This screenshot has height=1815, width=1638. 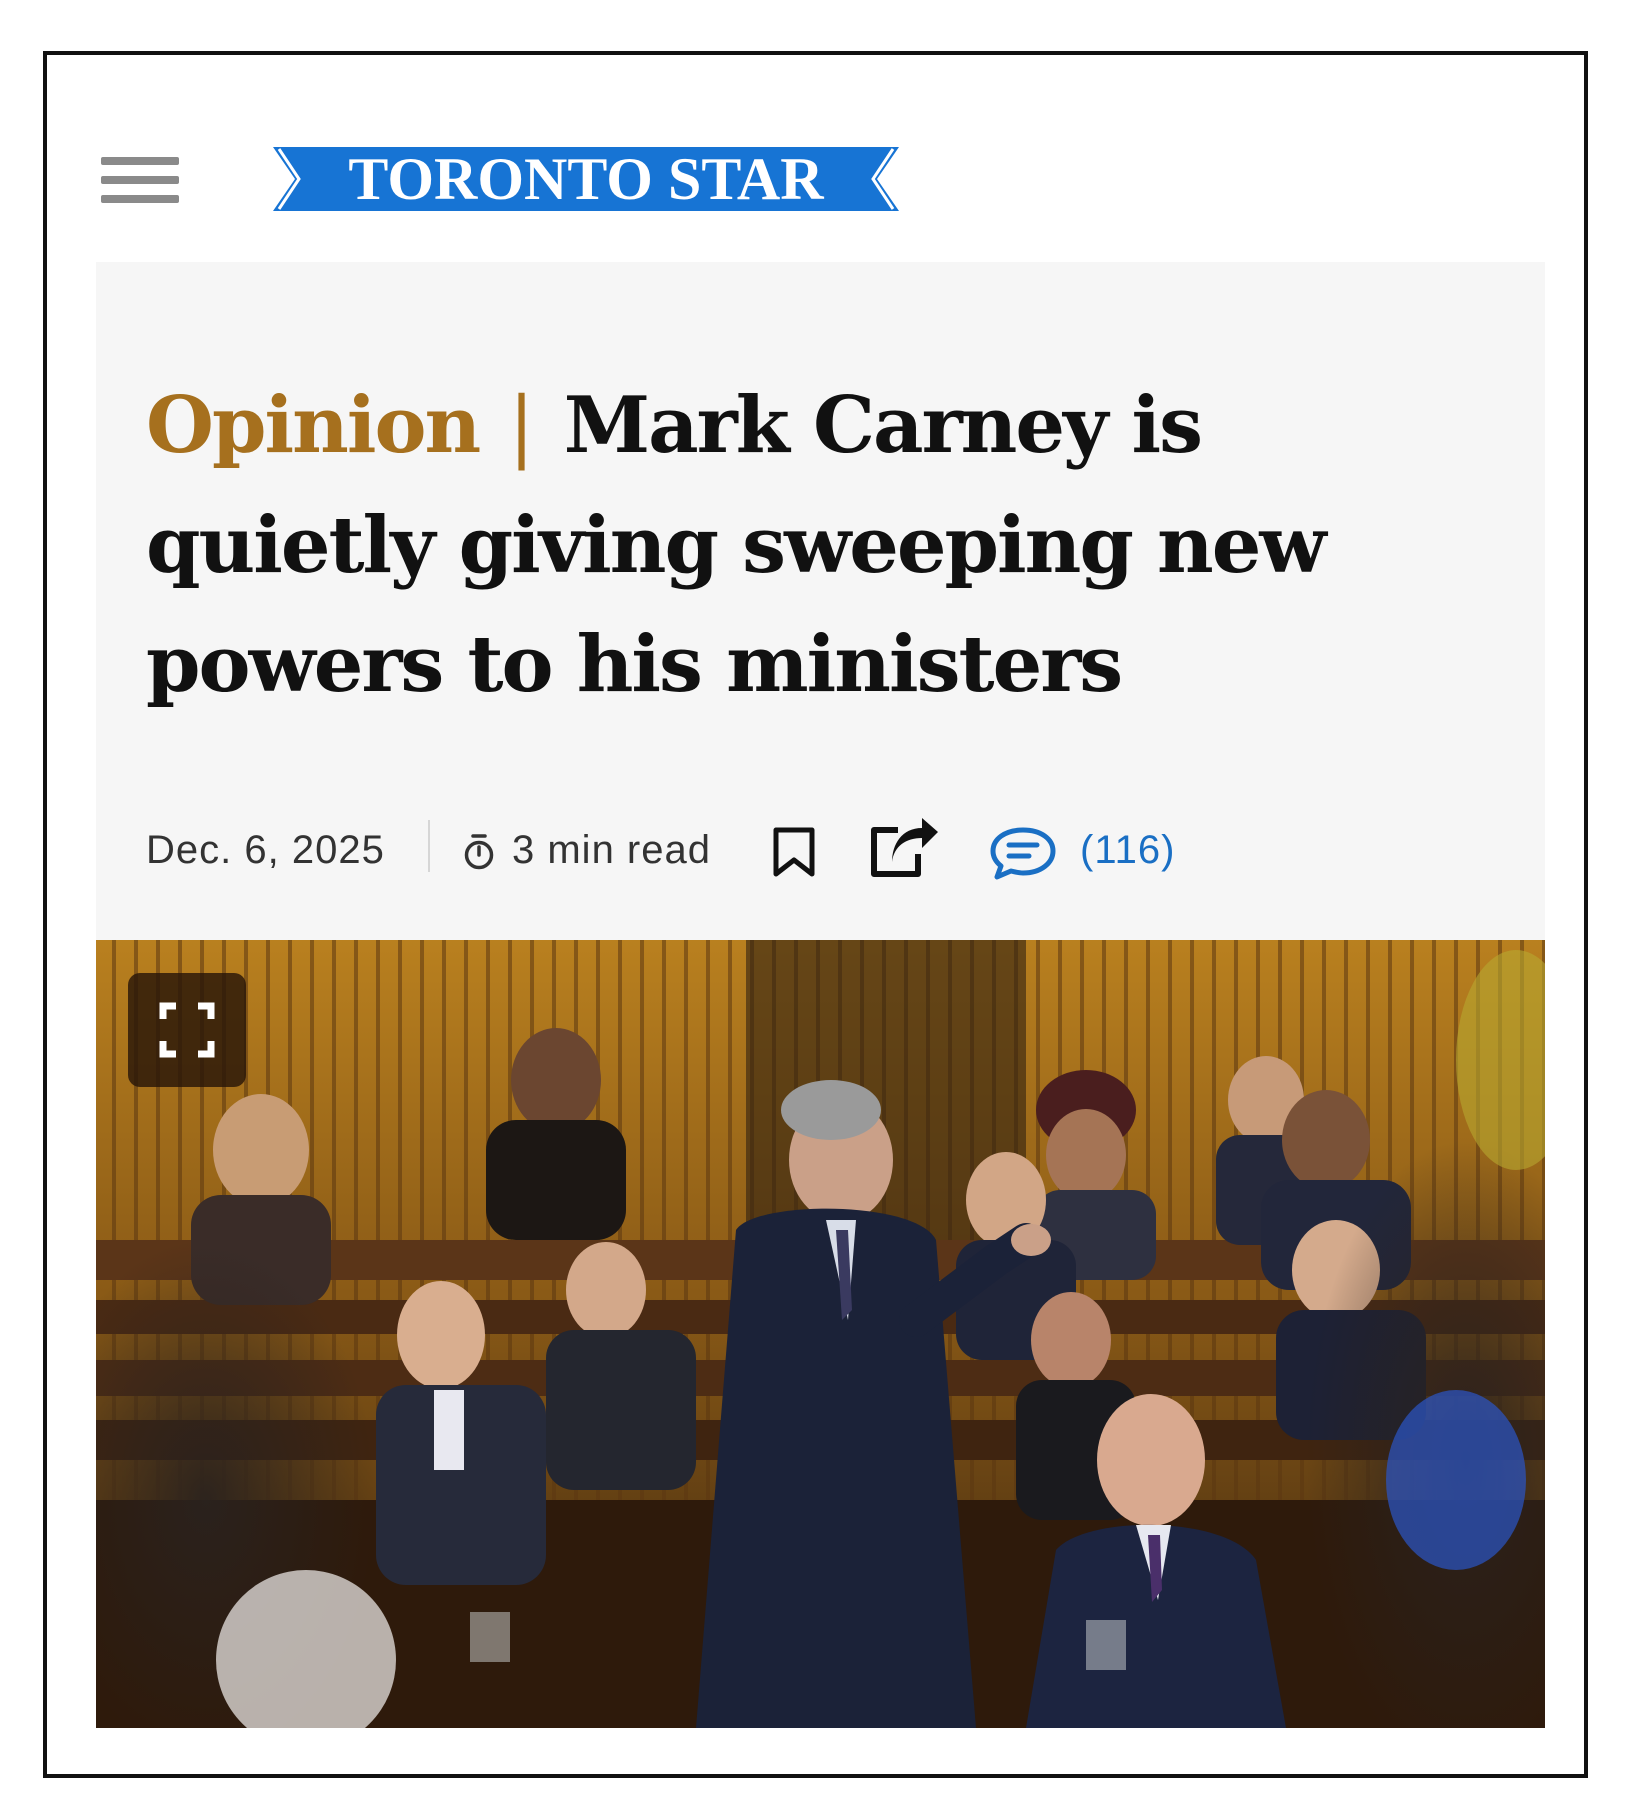 What do you see at coordinates (313, 425) in the screenshot?
I see `opinion-label: Opinion` at bounding box center [313, 425].